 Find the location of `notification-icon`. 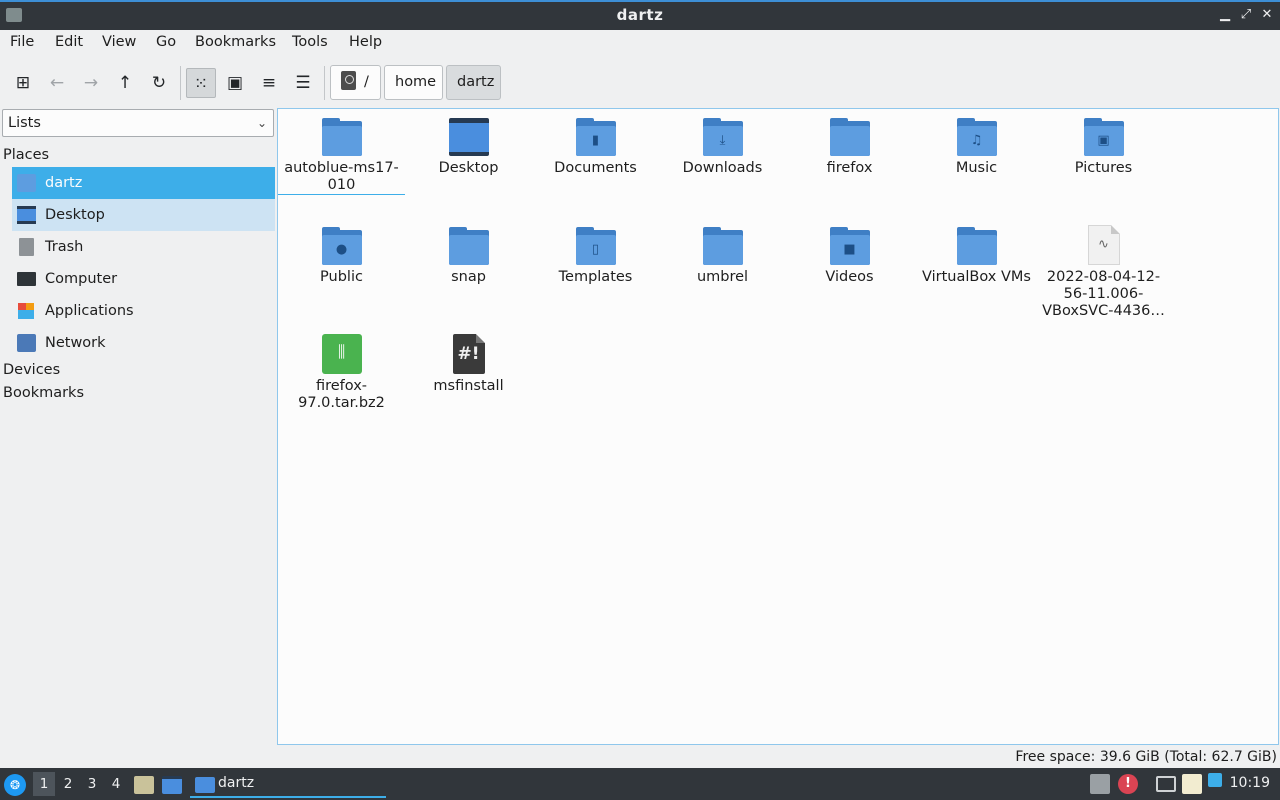

notification-icon is located at coordinates (1215, 780).